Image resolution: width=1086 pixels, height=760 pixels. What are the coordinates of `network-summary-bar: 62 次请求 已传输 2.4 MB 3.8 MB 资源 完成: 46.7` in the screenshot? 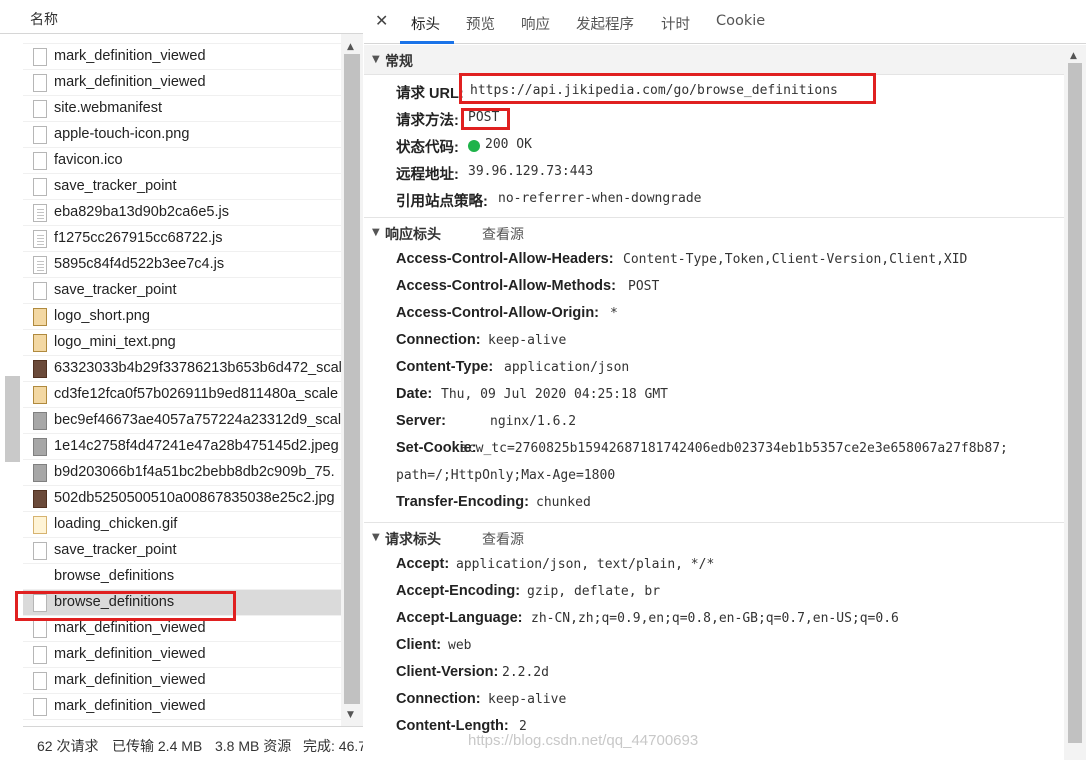 It's located at (193, 743).